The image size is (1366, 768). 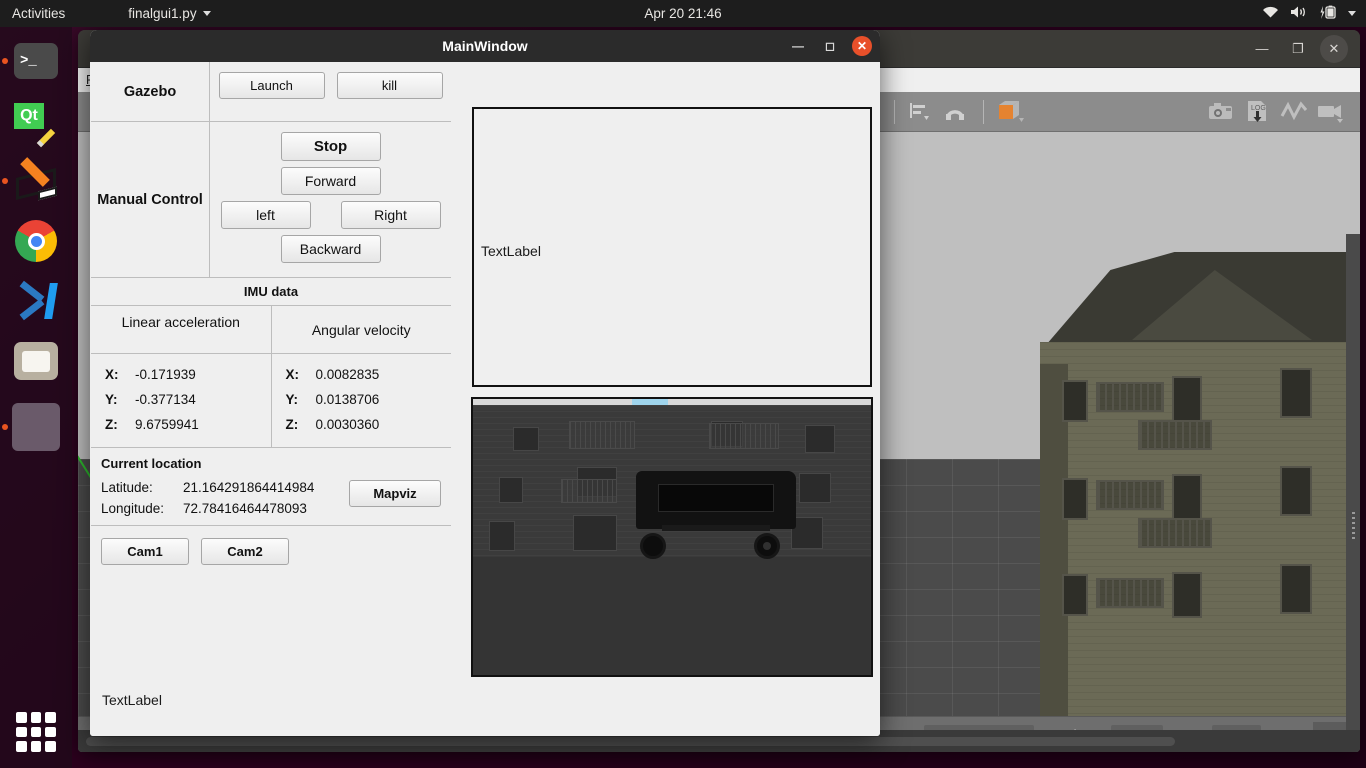 What do you see at coordinates (133, 508) in the screenshot?
I see `longitude-label: Longitude:` at bounding box center [133, 508].